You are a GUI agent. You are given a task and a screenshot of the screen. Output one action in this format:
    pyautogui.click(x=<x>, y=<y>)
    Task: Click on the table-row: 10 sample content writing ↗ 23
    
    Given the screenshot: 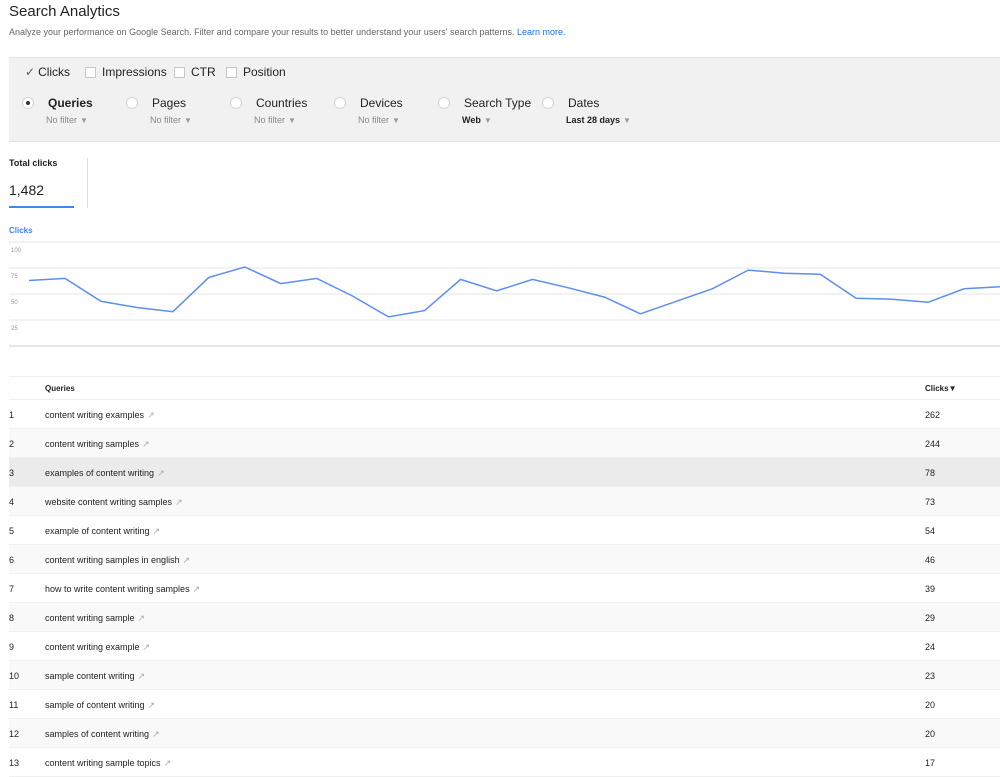 What is the action you would take?
    pyautogui.click(x=504, y=675)
    